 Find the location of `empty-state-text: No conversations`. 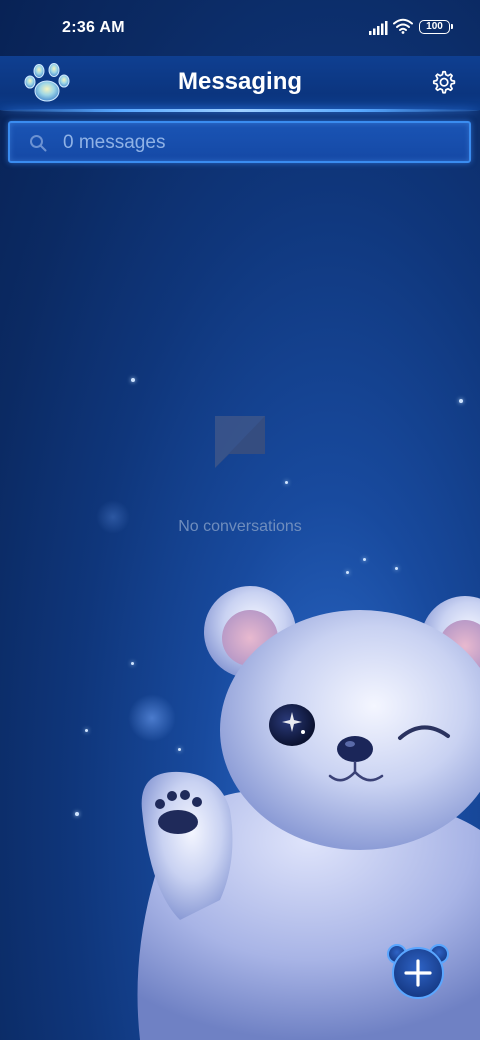

empty-state-text: No conversations is located at coordinates (240, 526).